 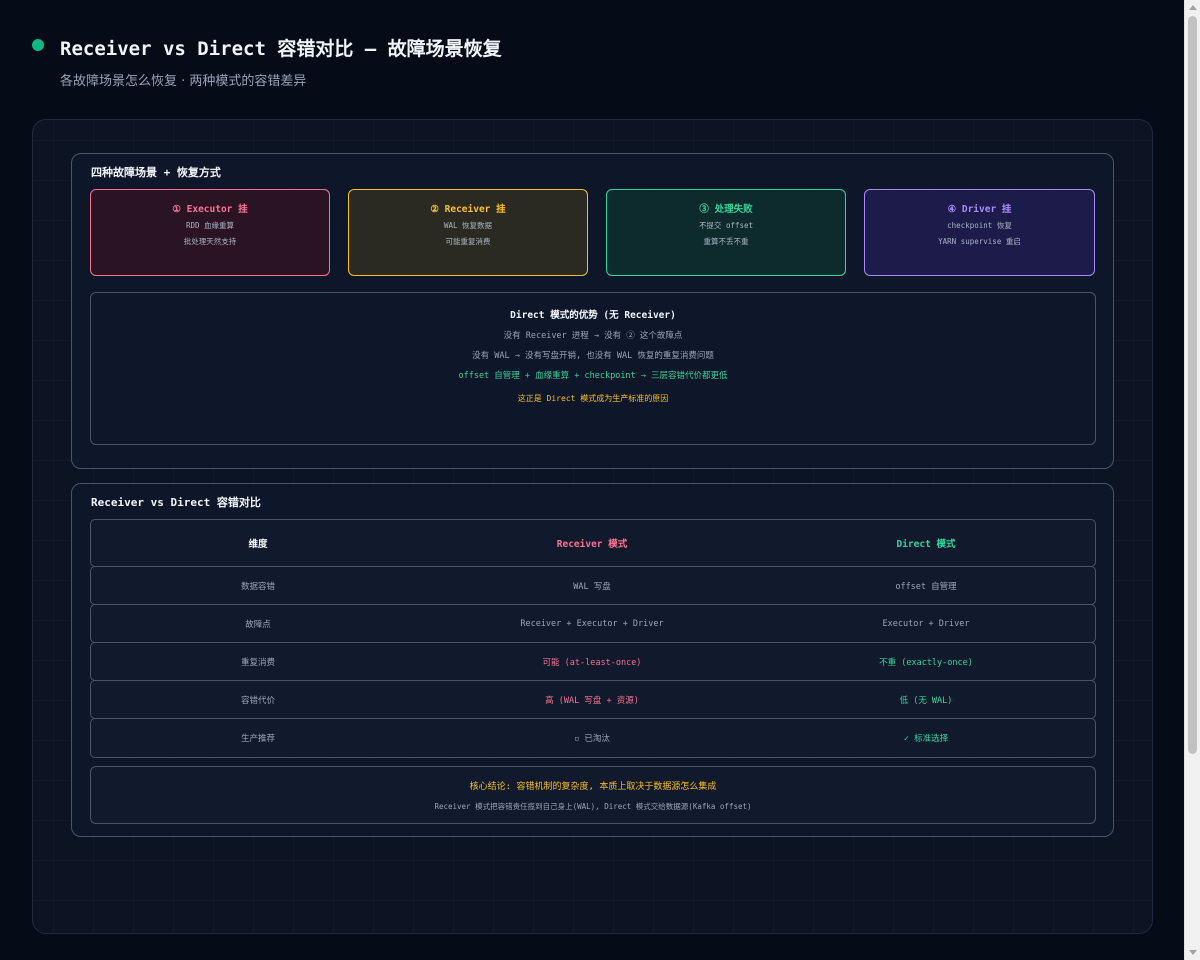 I want to click on table-cell-dimension: 生产推荐, so click(x=257, y=739).